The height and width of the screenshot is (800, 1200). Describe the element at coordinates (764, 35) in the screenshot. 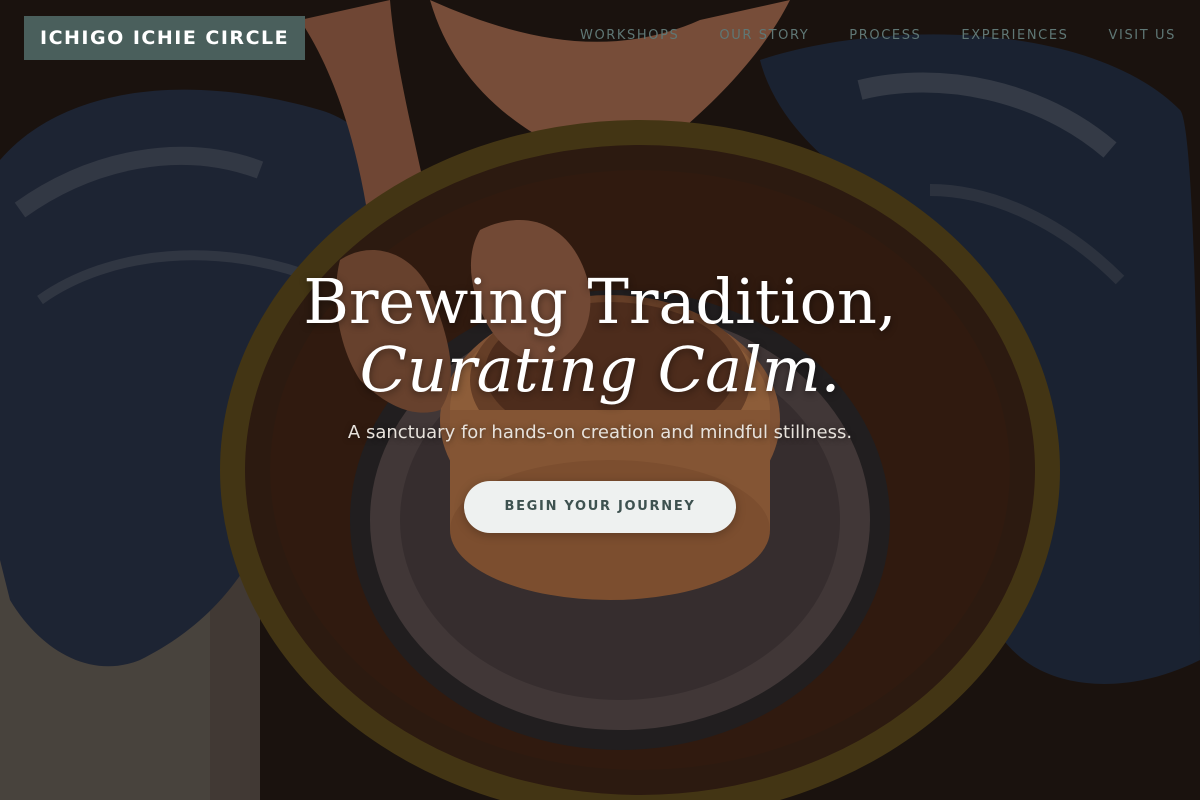

I see `nav-item-our-story: OUR STORY` at that location.